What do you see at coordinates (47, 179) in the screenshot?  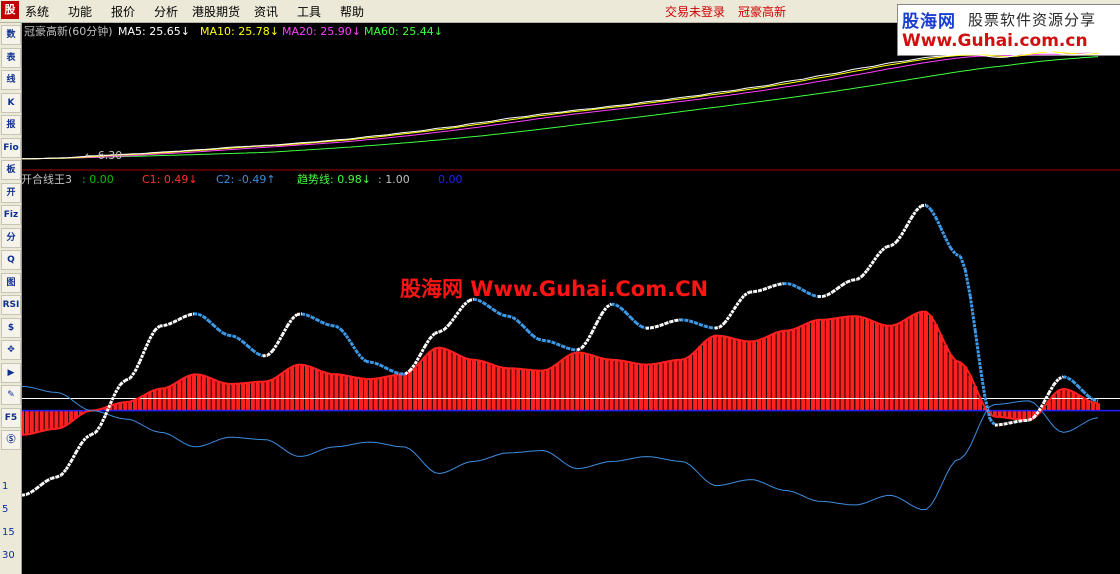 I see `indicator-title: 开合线王3` at bounding box center [47, 179].